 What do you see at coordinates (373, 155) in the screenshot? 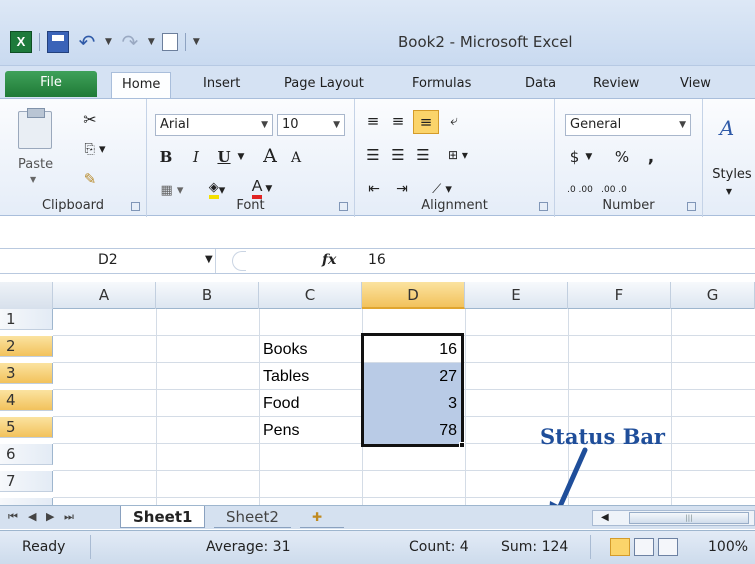
I see `align-left-icon: ☰` at bounding box center [373, 155].